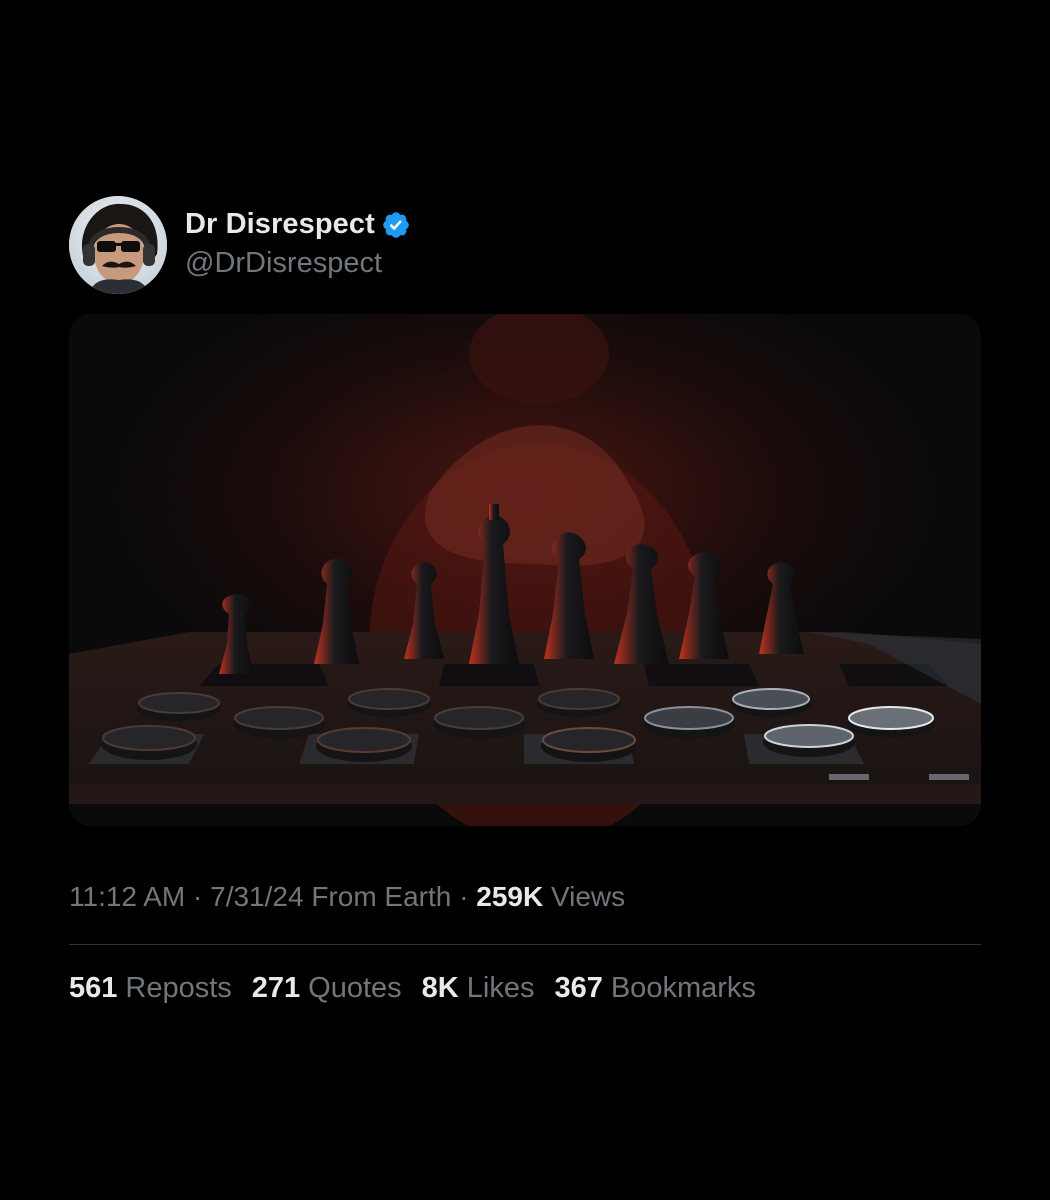  I want to click on avatar, so click(118, 245).